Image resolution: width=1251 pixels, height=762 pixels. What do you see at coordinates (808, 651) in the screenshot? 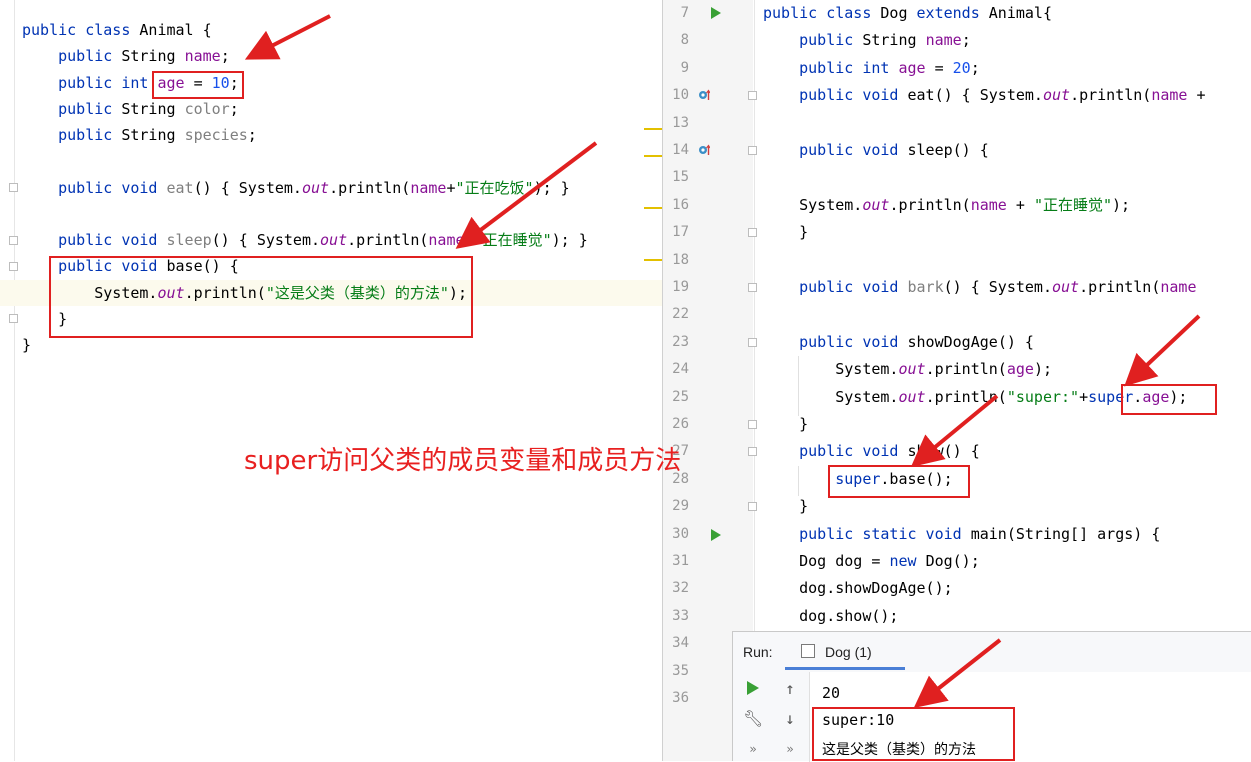
I see `console-tab-icon` at bounding box center [808, 651].